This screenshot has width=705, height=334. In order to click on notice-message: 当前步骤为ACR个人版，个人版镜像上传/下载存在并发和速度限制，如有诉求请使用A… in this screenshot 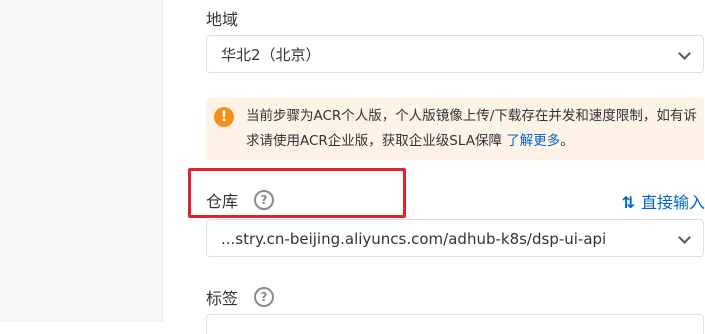, I will do `click(471, 128)`.